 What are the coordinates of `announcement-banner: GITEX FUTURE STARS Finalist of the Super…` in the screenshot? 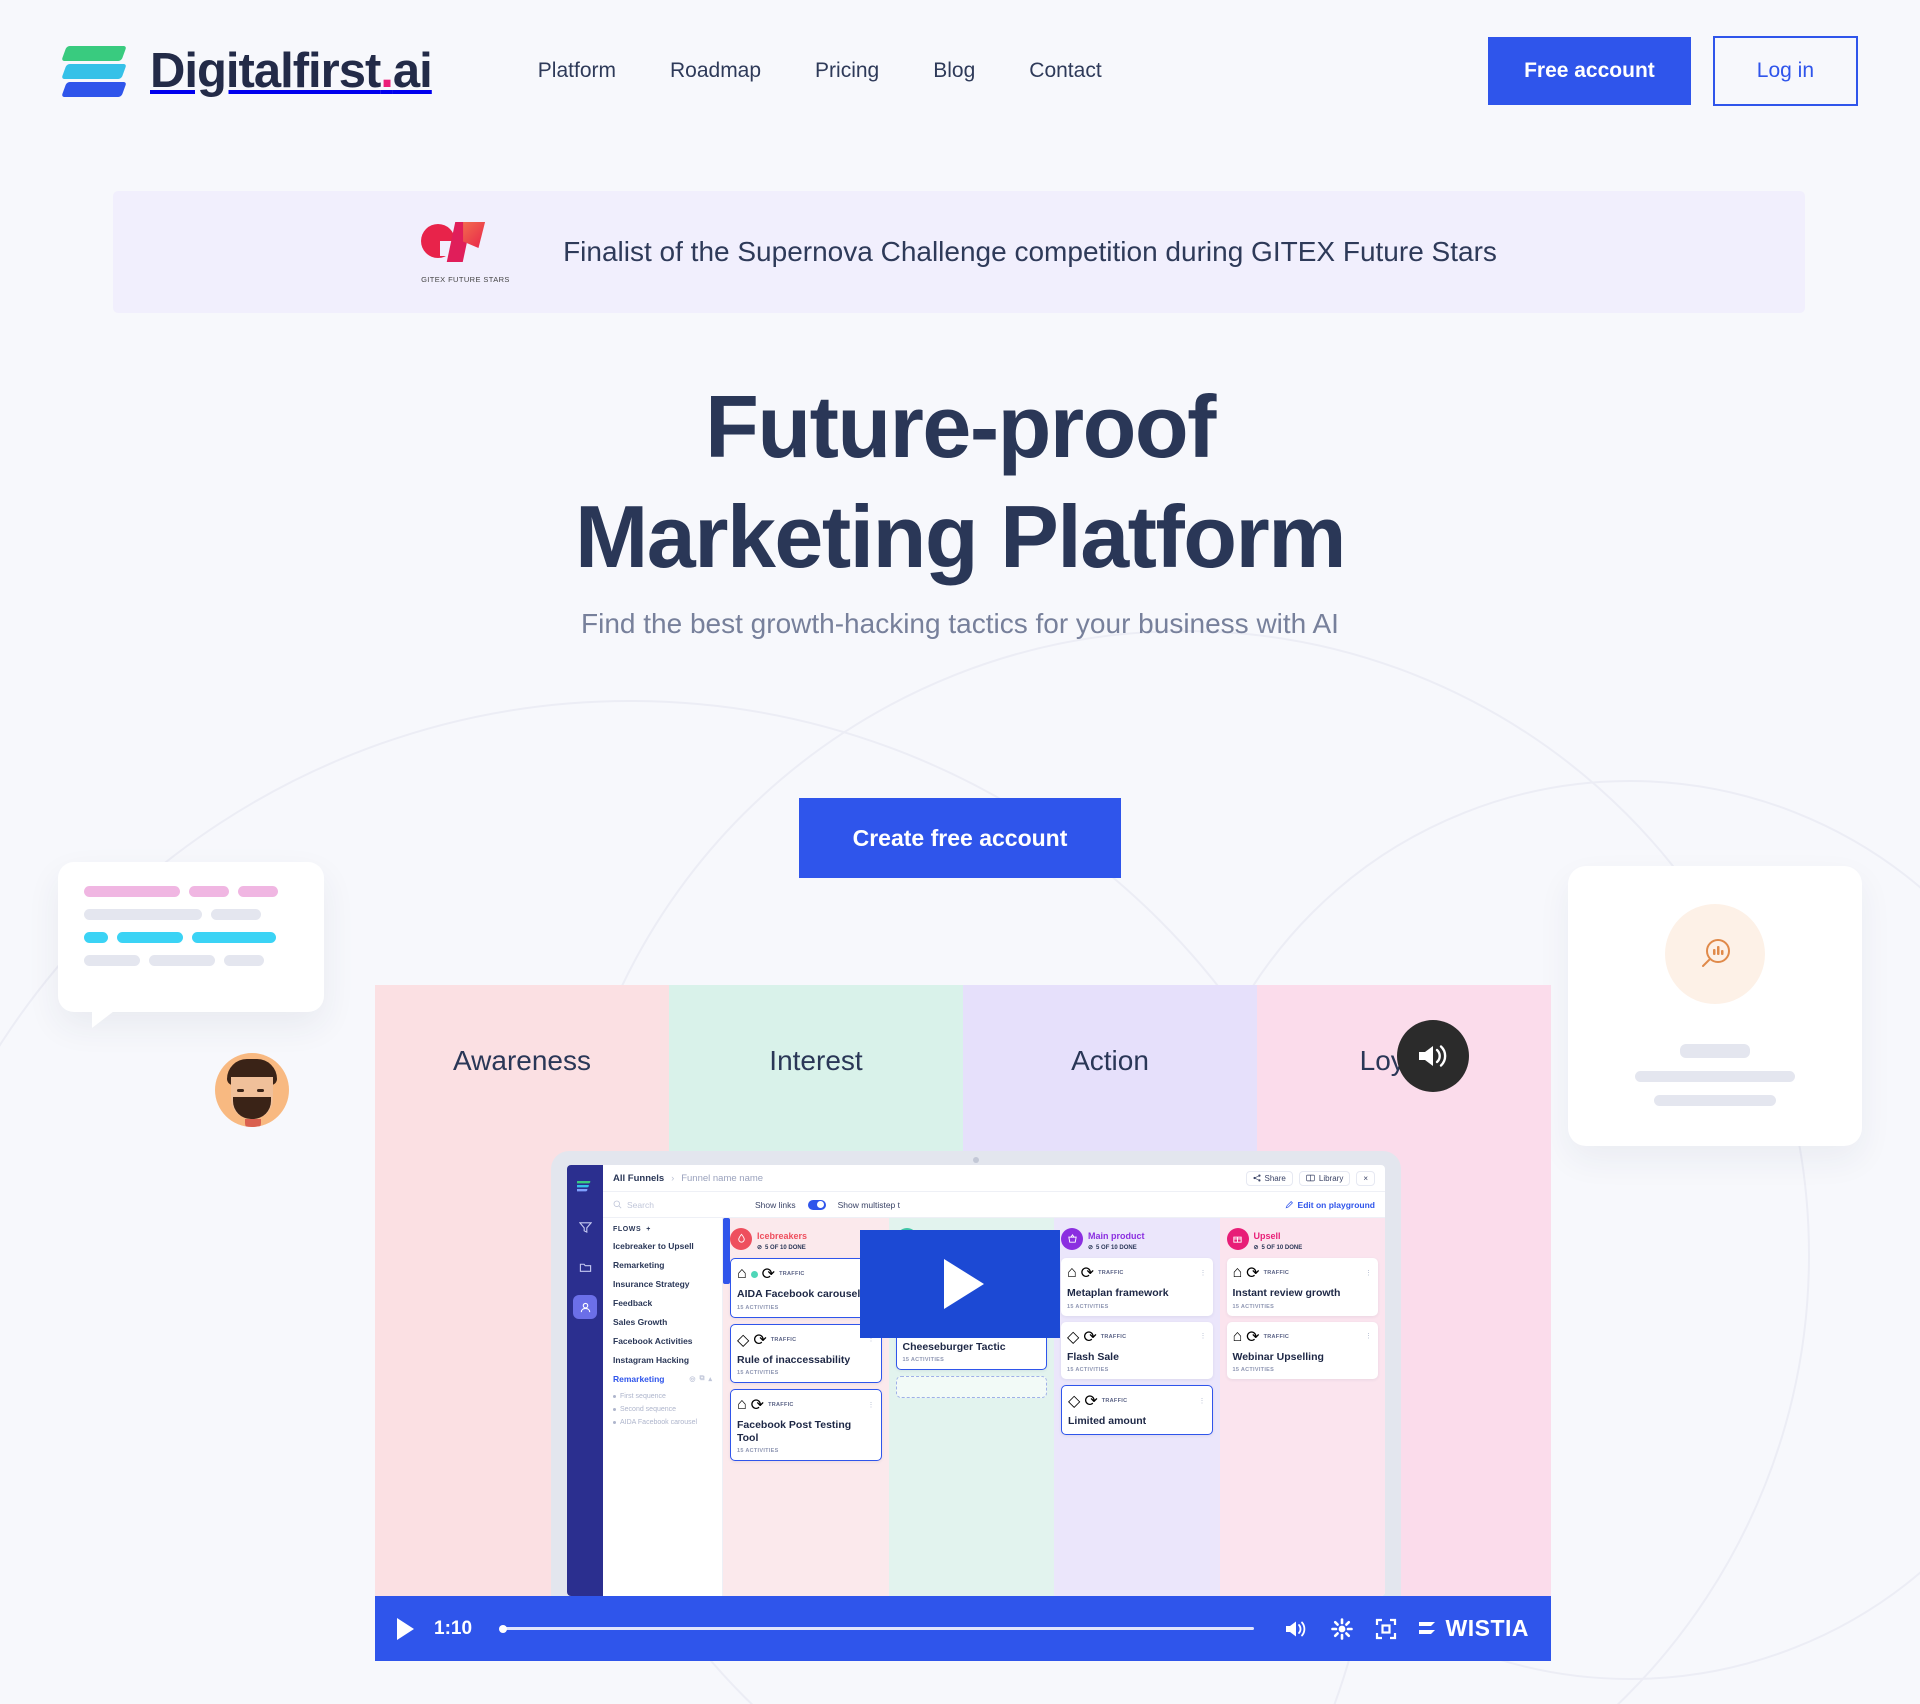 It's located at (959, 252).